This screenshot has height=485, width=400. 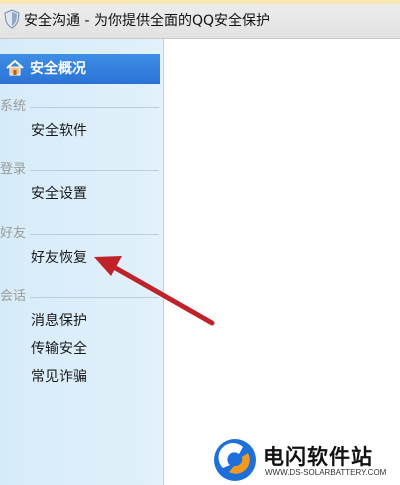 What do you see at coordinates (326, 472) in the screenshot?
I see `watermark-site: WWW.DS-SOLARBATTERY.COM` at bounding box center [326, 472].